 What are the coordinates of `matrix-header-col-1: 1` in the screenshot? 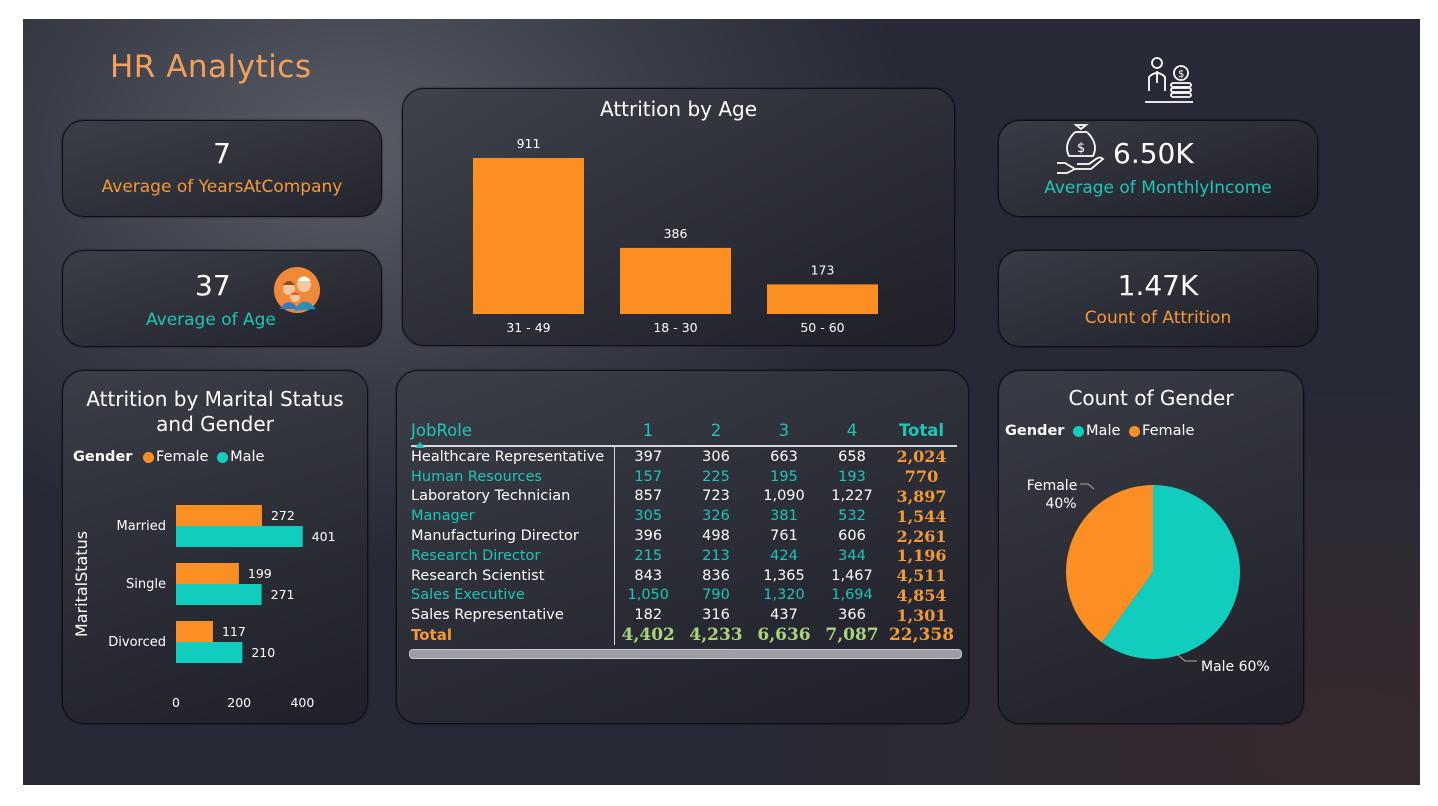 It's located at (648, 430).